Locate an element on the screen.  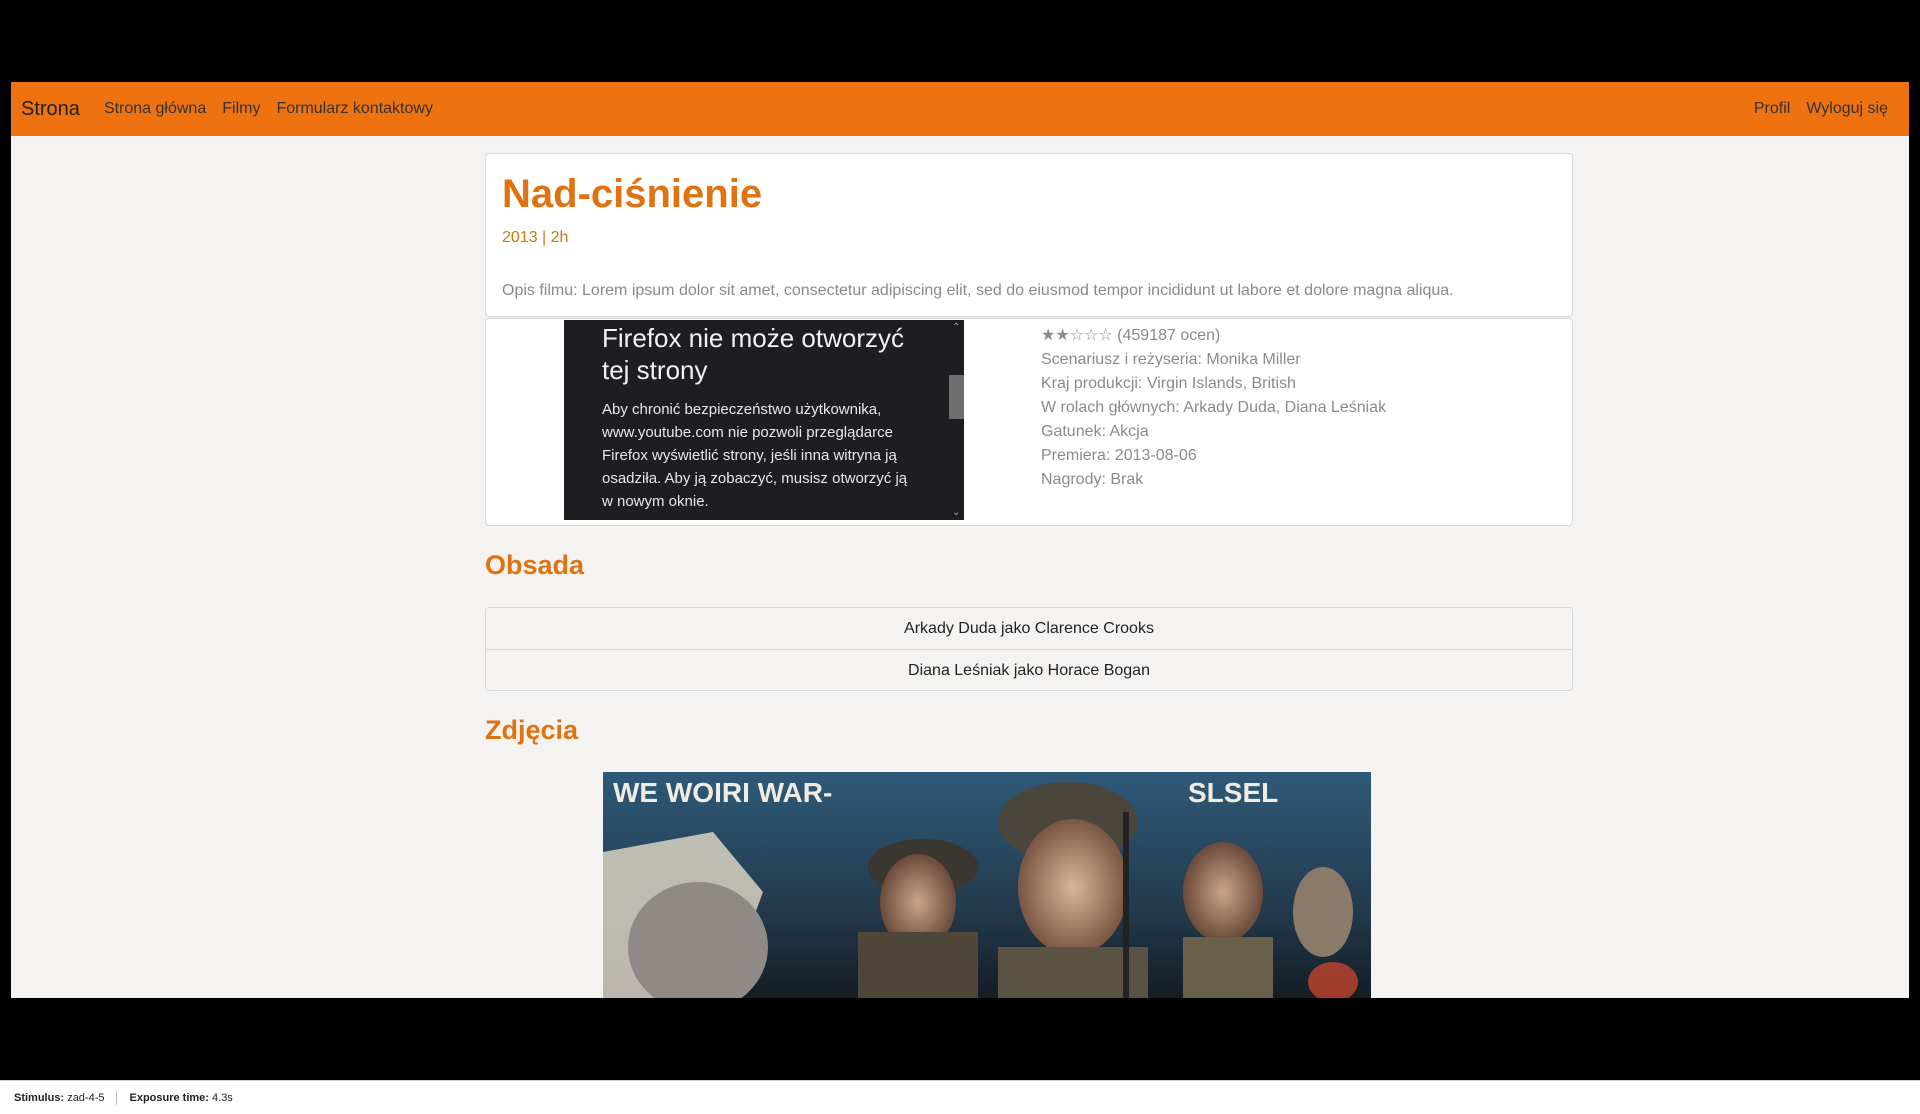
premiere: Premiera: 2013-08-06 is located at coordinates (1119, 455).